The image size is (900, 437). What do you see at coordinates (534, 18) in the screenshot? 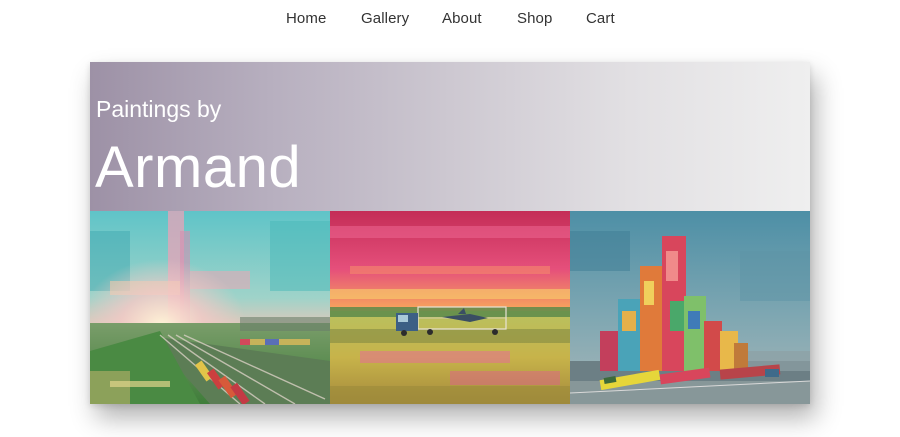
I see `nav-shop-link: Shop` at bounding box center [534, 18].